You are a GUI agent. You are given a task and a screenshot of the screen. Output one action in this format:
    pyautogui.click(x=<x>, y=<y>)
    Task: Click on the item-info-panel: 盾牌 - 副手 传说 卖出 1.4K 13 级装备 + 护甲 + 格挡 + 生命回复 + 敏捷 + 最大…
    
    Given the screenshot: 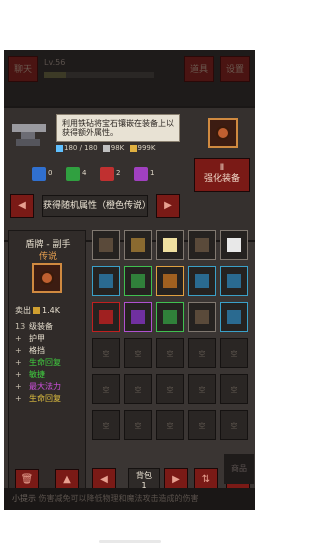 What is the action you would take?
    pyautogui.click(x=47, y=365)
    